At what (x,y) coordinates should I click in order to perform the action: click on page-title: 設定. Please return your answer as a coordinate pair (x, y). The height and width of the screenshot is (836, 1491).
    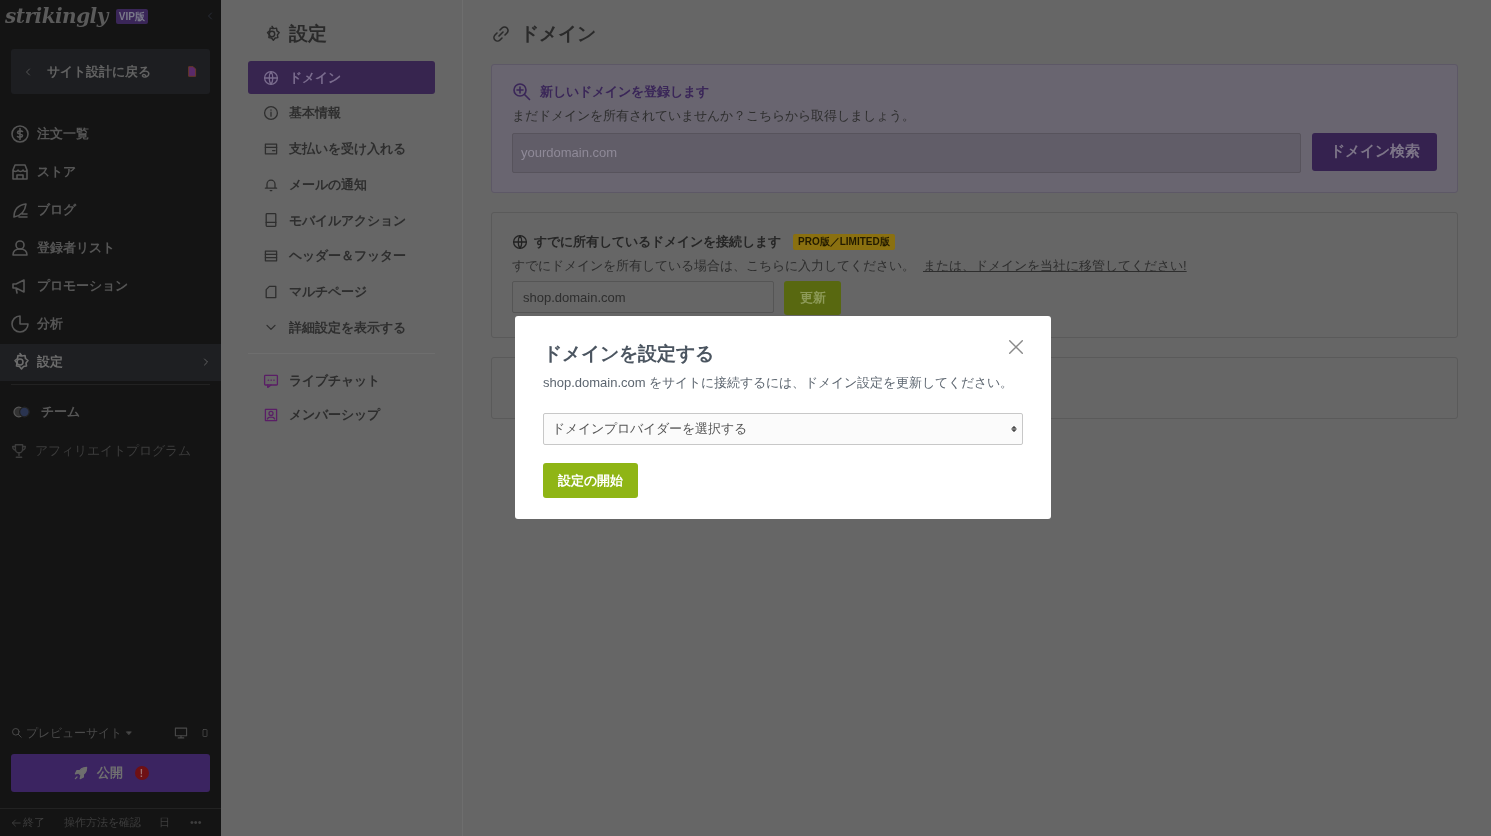
    Looking at the image, I should click on (308, 33).